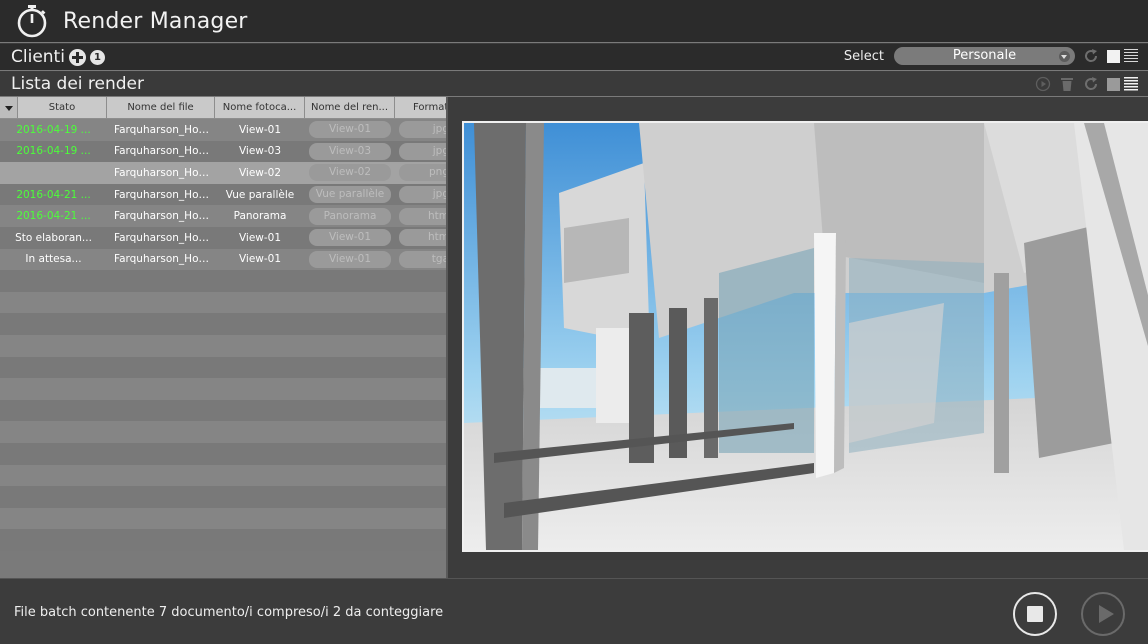 This screenshot has height=644, width=1148. I want to click on row-render-name: View-03, so click(350, 151).